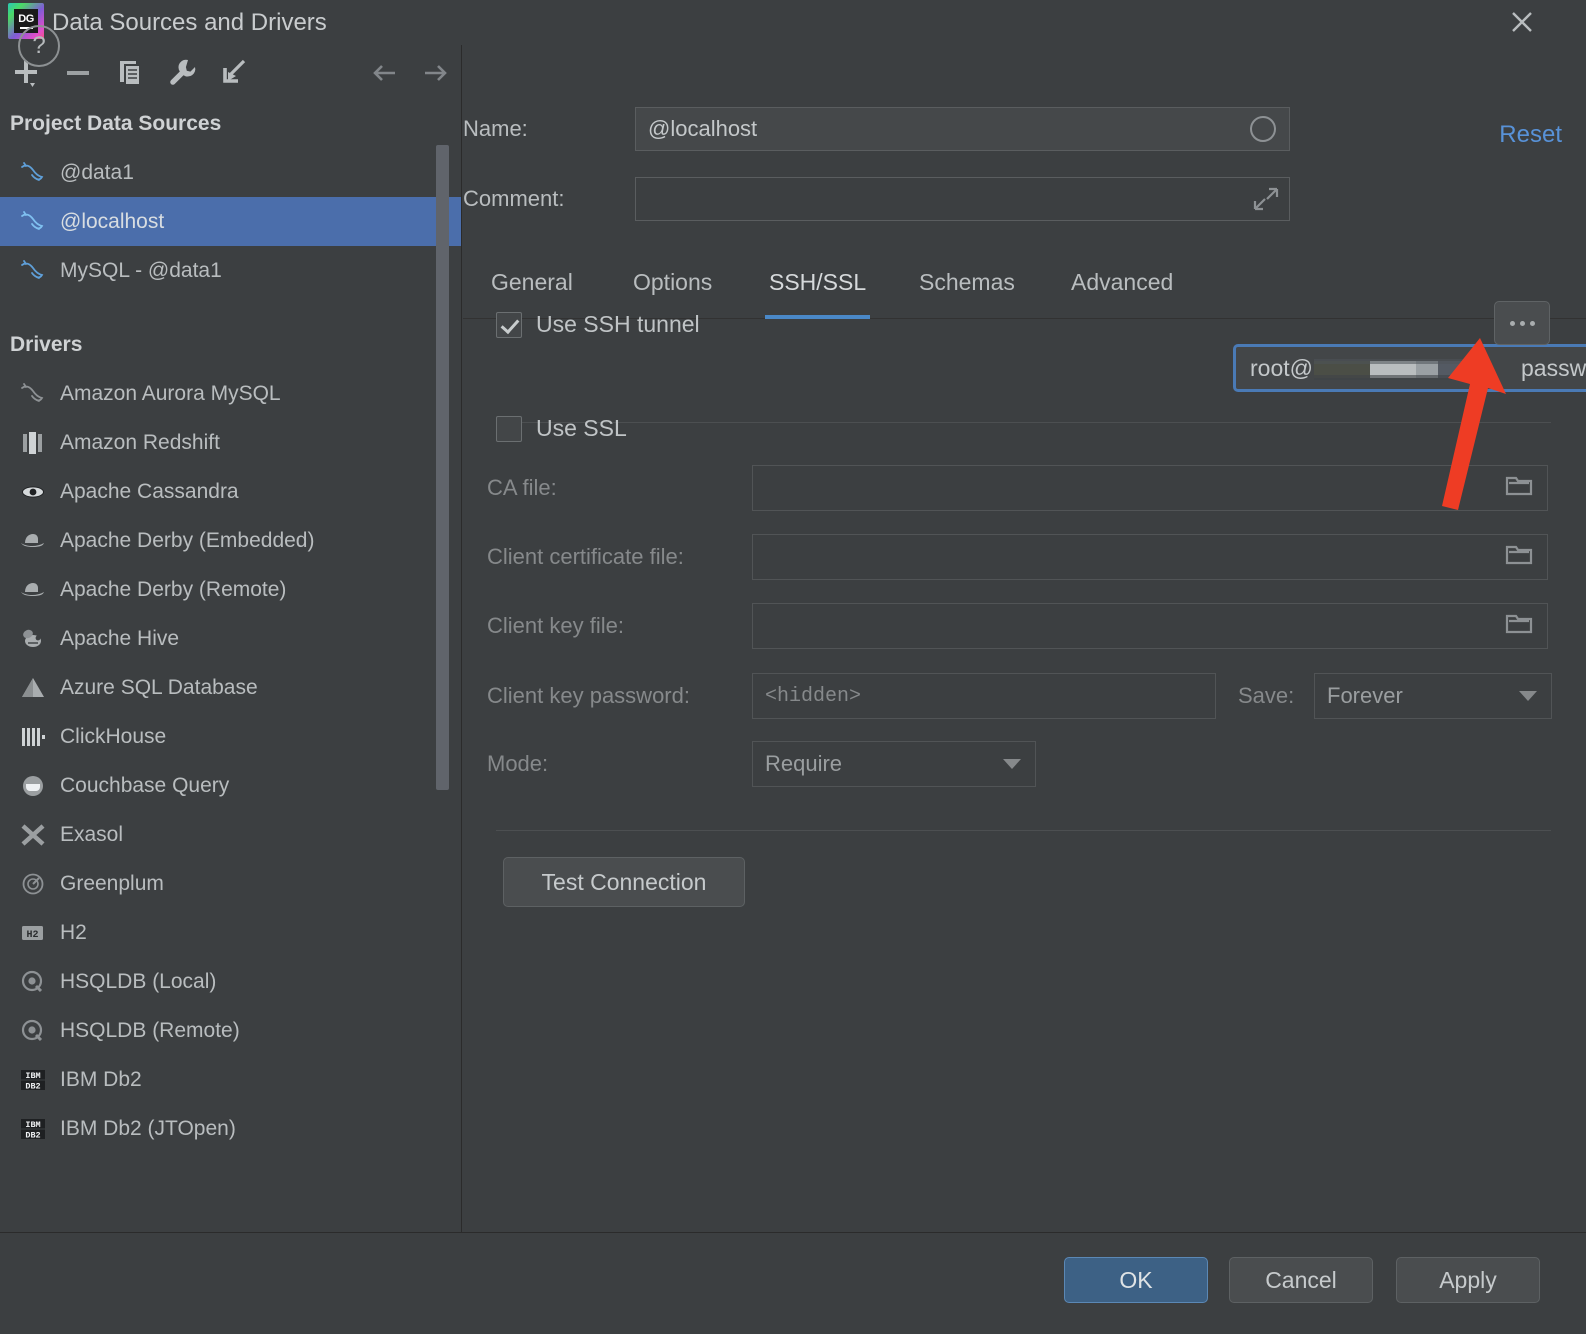 The width and height of the screenshot is (1586, 1334). I want to click on use-ssh-tunnel-label: Use SSH tunnel, so click(618, 324).